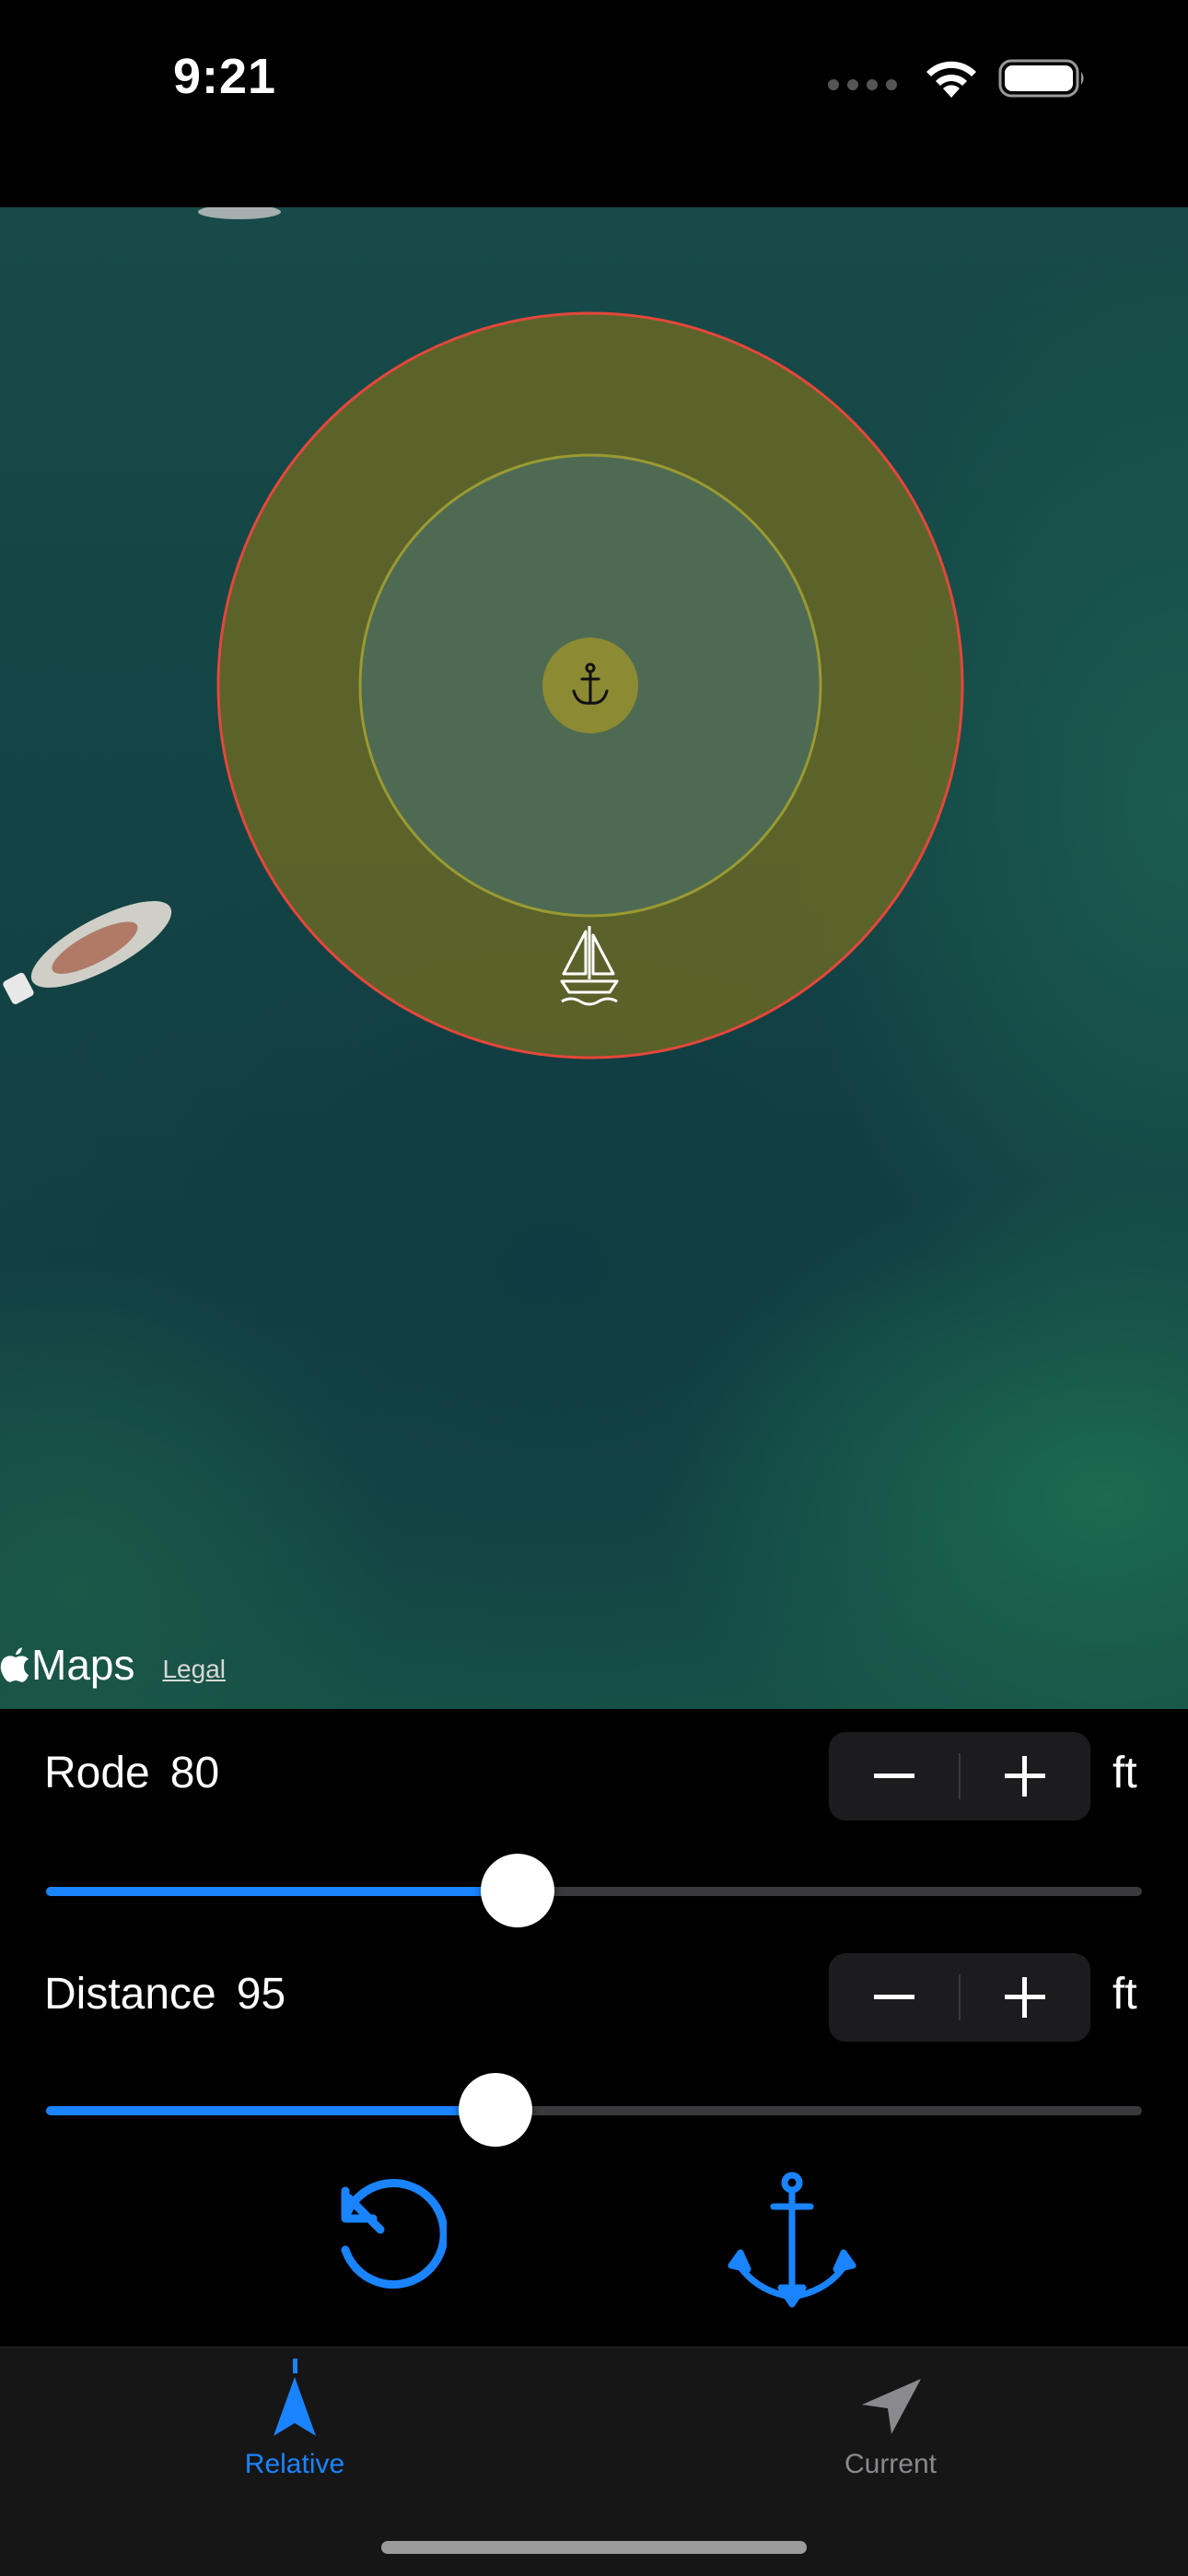 Image resolution: width=1188 pixels, height=2576 pixels. I want to click on rode-label: Rode 80, so click(131, 1773).